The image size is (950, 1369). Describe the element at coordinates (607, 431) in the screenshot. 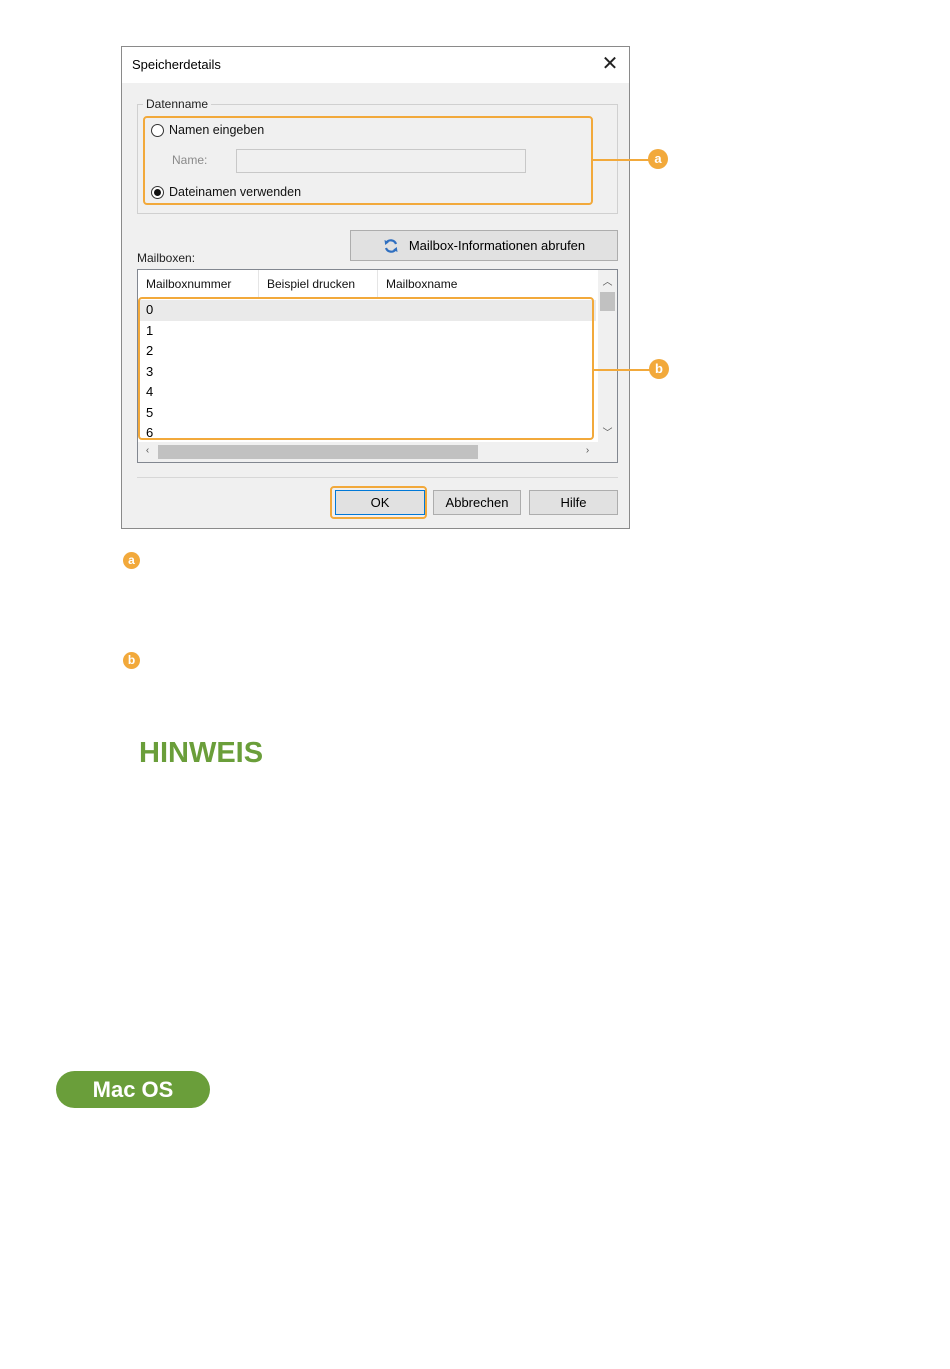

I see `scroll-down-icon: ﹀` at that location.